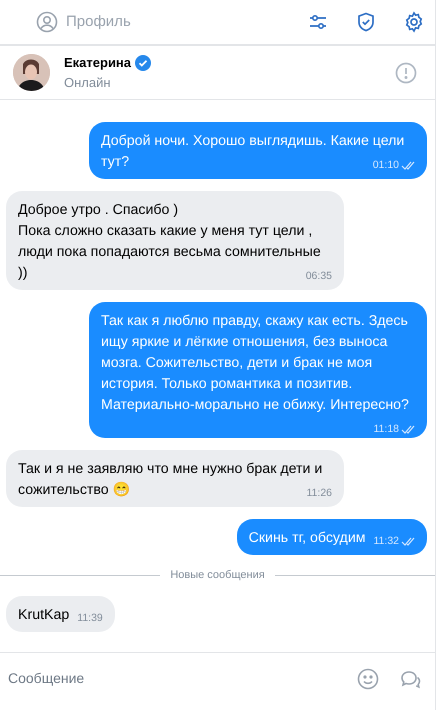  Describe the element at coordinates (175, 478) in the screenshot. I see `message-bubble: Так и я не заявляю что мне нужно брак дети и сожительство 😁 11:26` at that location.